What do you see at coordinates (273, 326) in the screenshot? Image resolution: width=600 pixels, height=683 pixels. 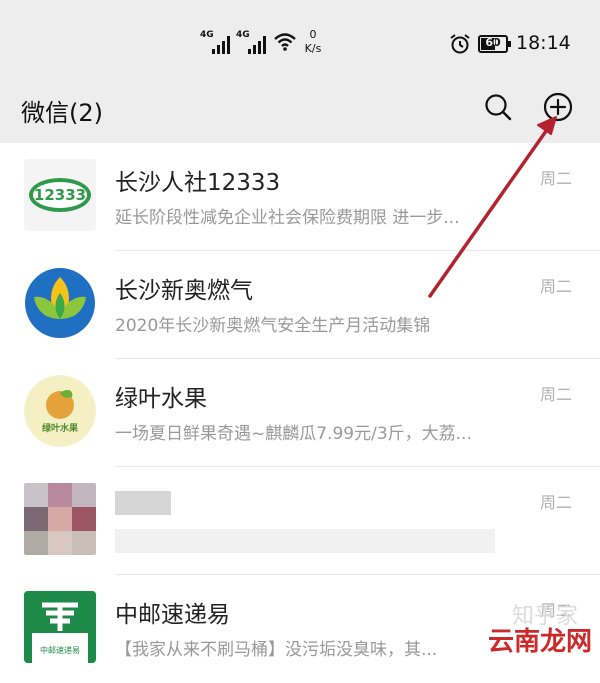 I see `chat-preview: 2020年长沙新奥燃气安全生产月活动集锦` at bounding box center [273, 326].